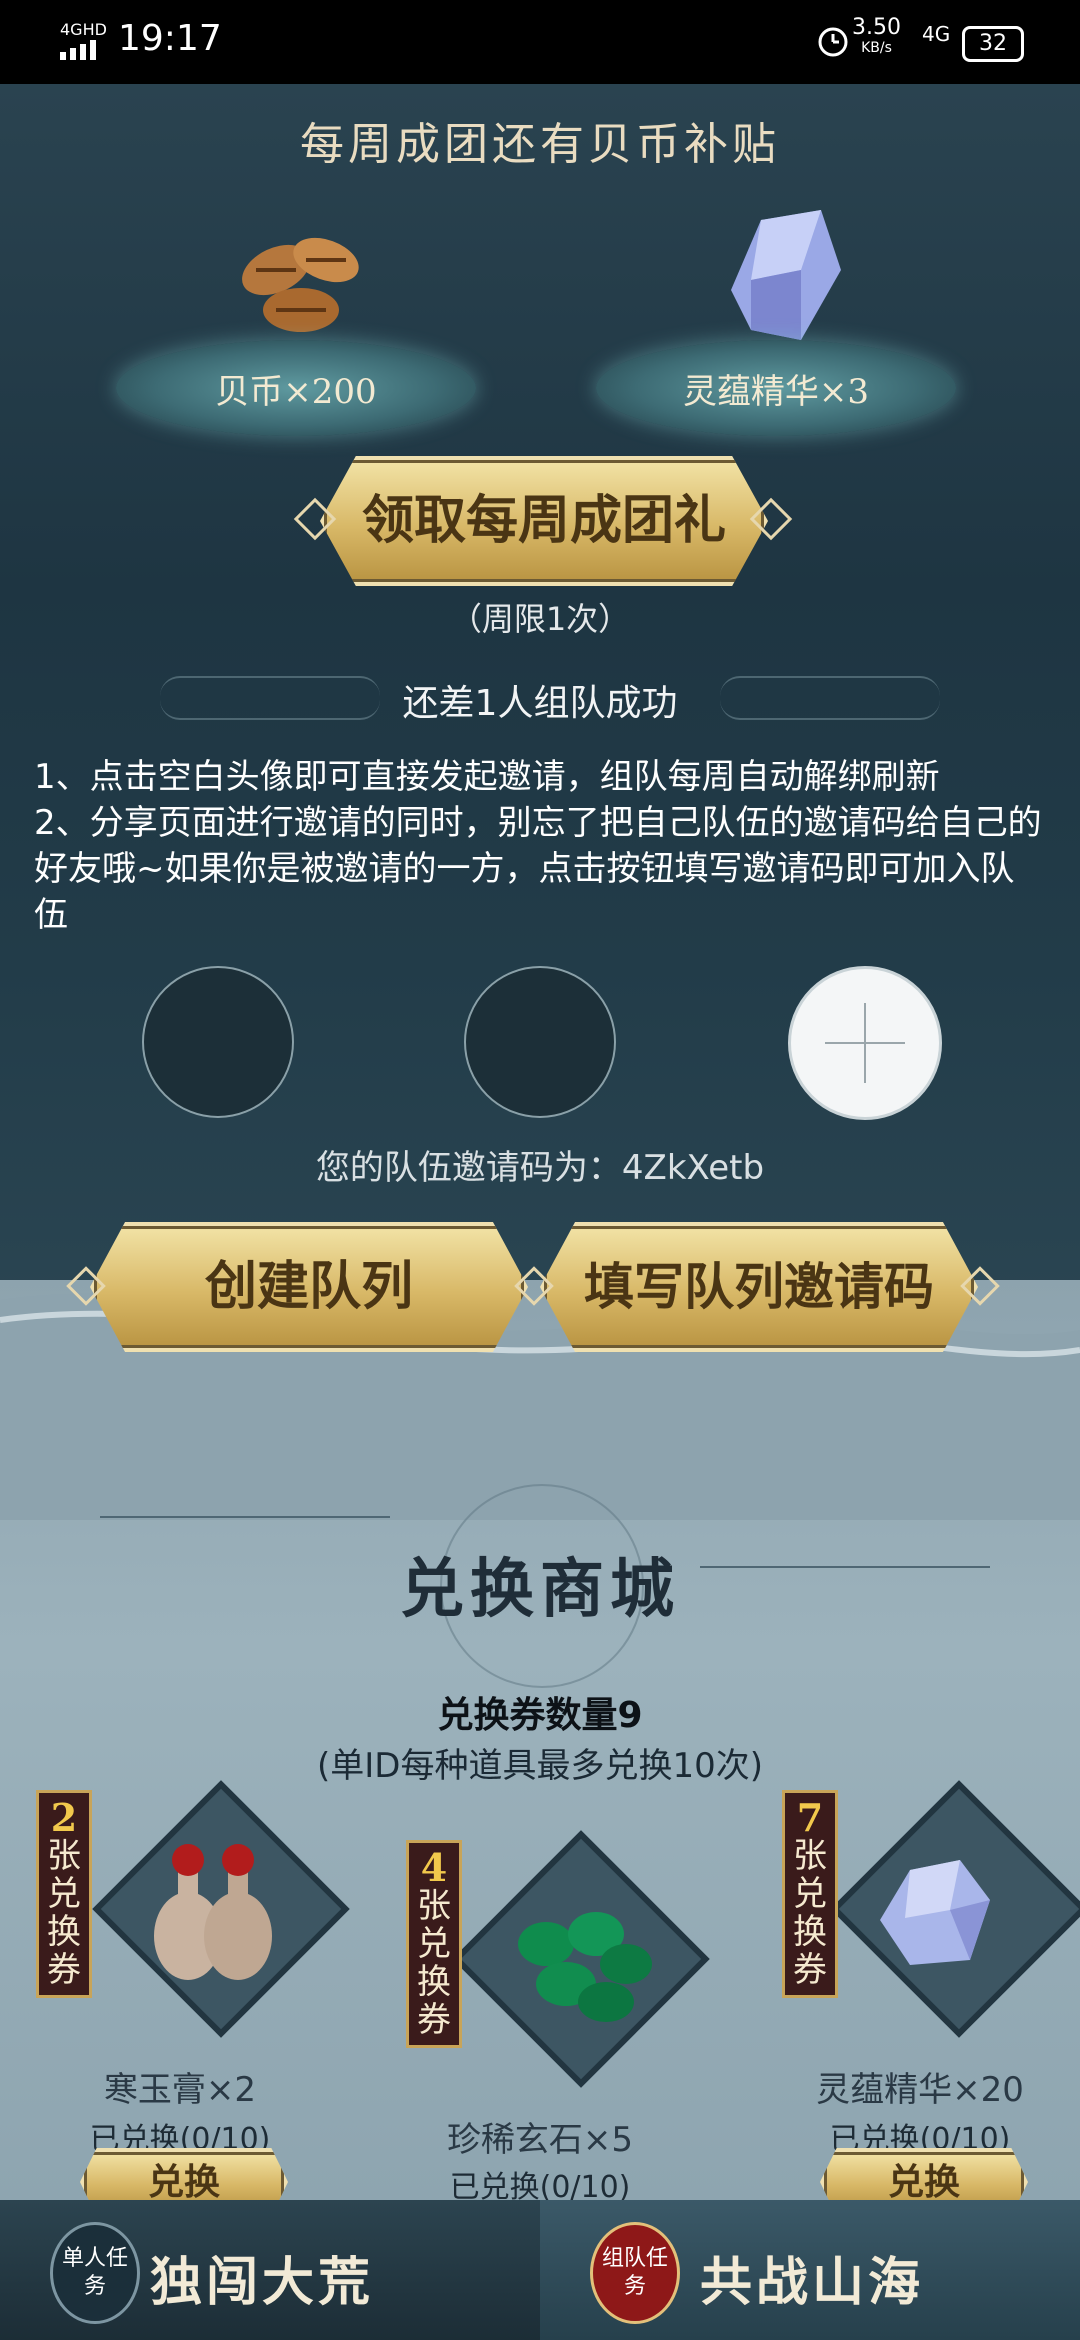  I want to click on invite-code-line: 您的队伍邀请码为：4ZkXetb, so click(540, 1164).